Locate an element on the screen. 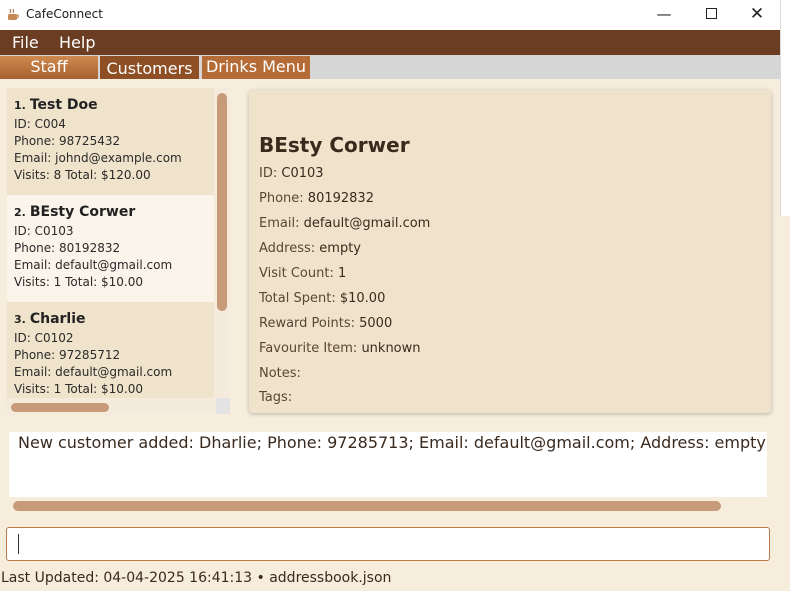 This screenshot has height=591, width=790. detail-row-address: Address: empty is located at coordinates (310, 248).